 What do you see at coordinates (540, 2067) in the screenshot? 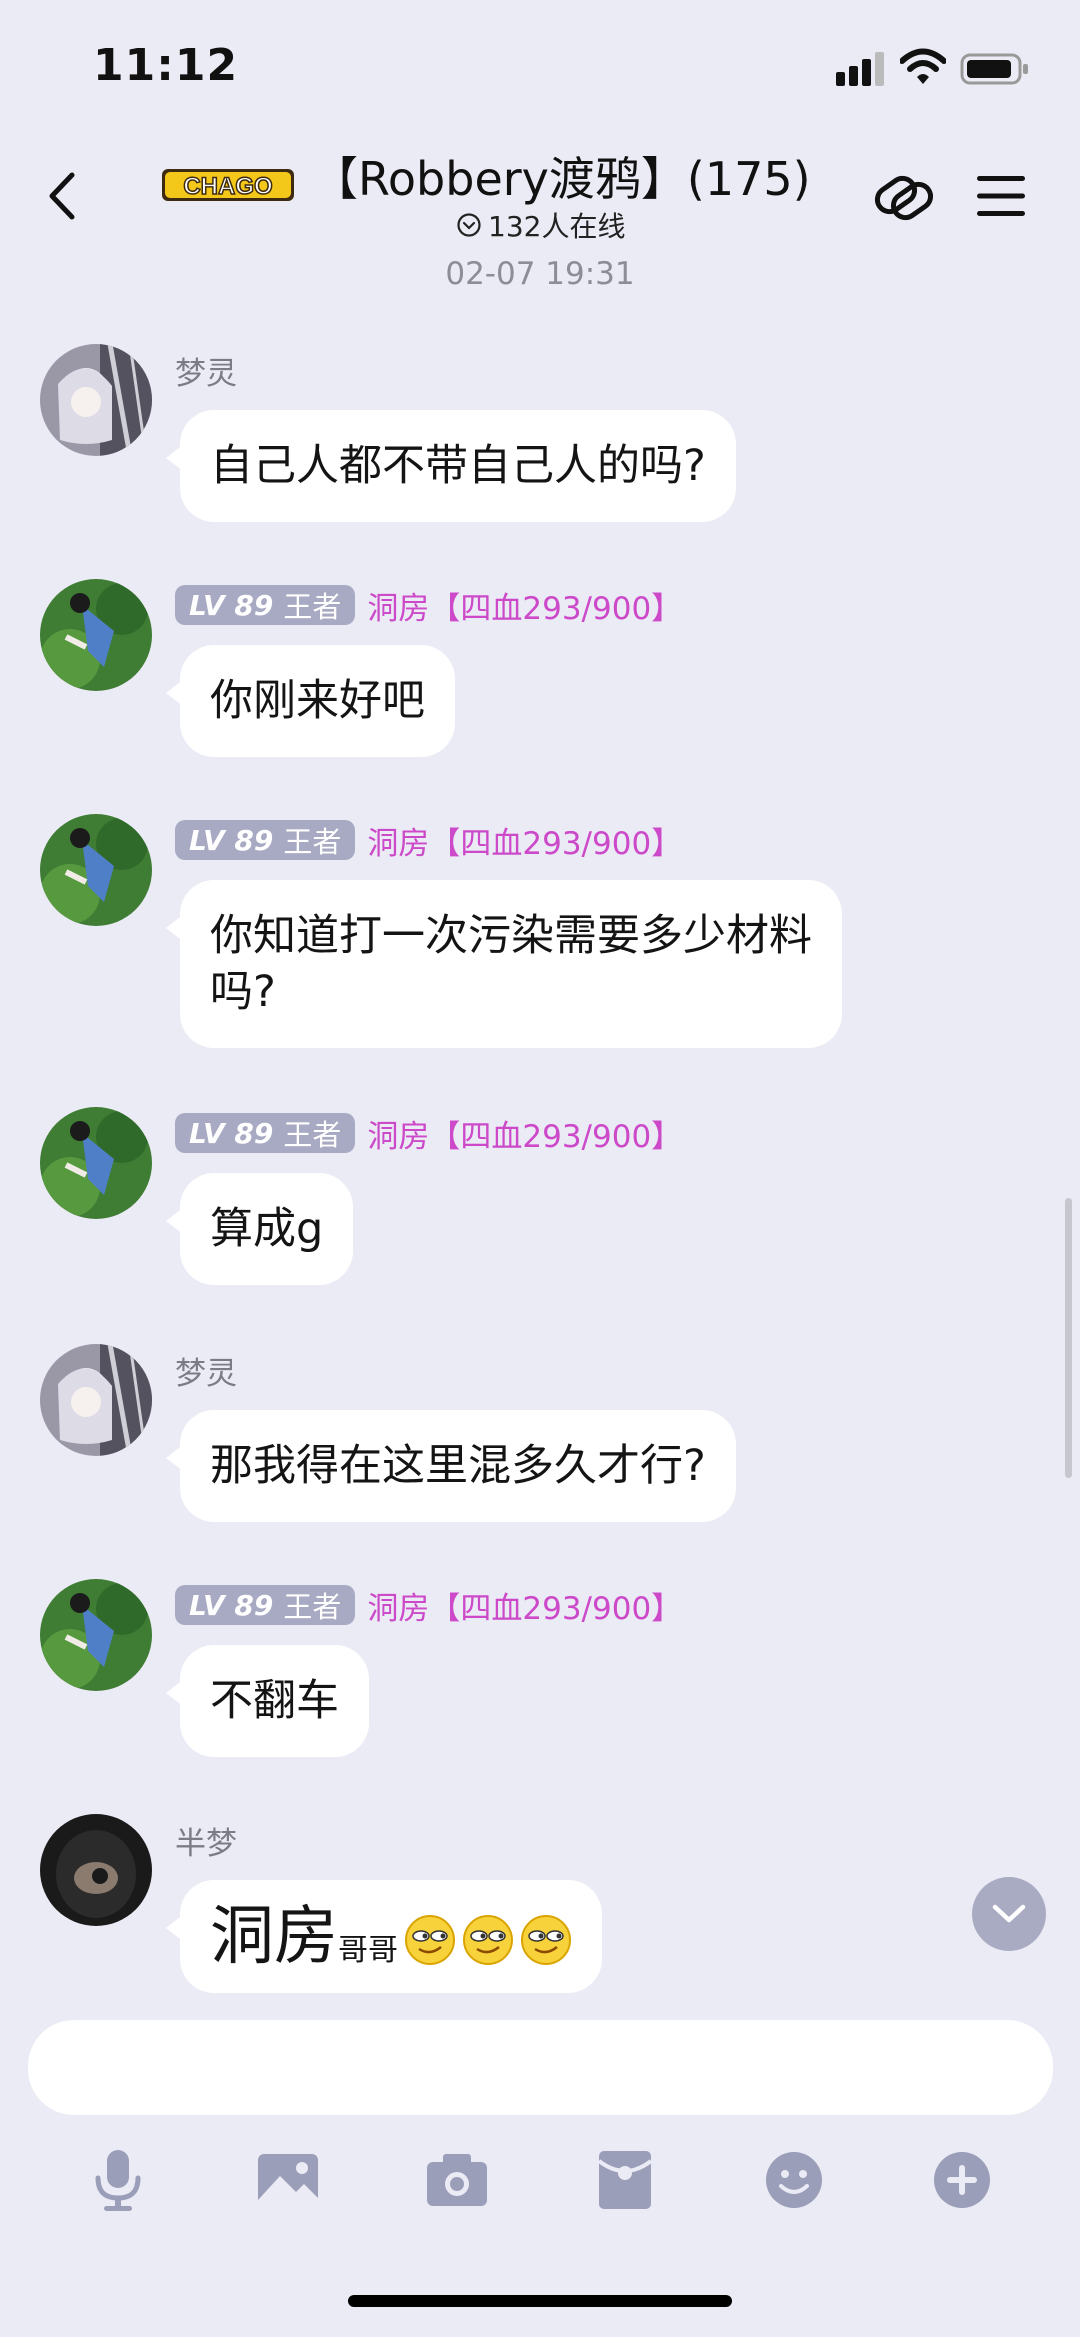
I see `message-input` at bounding box center [540, 2067].